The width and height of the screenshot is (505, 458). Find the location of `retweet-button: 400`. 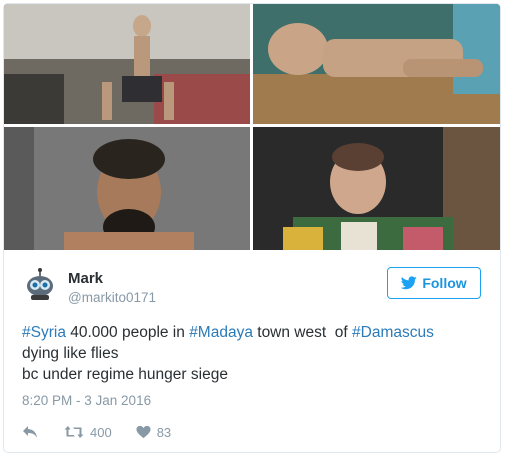

retweet-button: 400 is located at coordinates (88, 432).